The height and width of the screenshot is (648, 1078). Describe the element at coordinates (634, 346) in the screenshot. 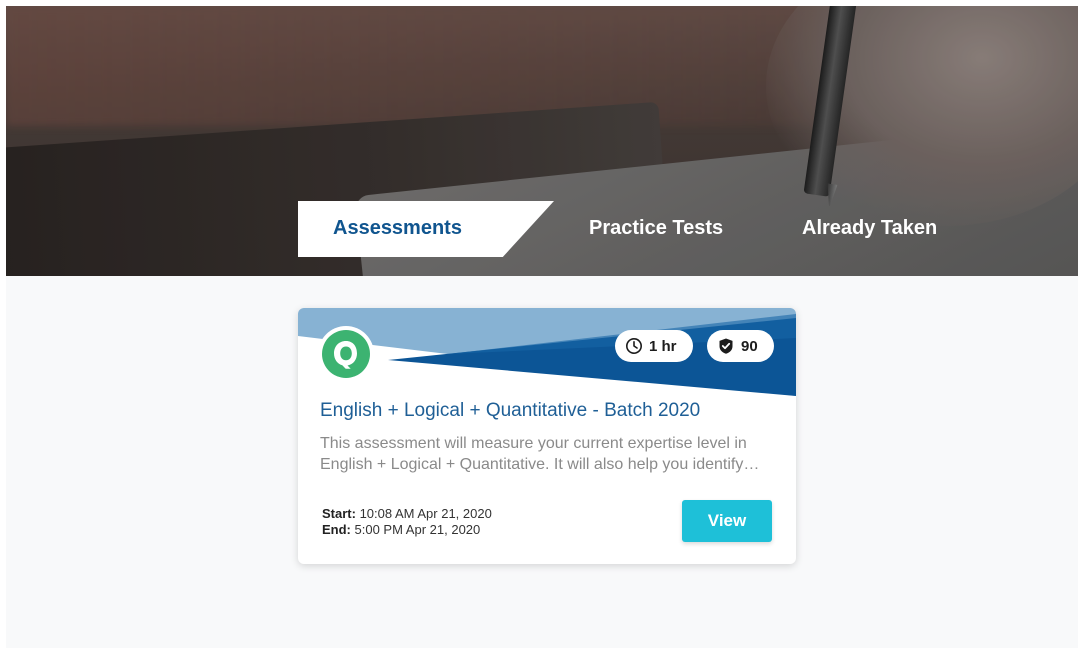

I see `clock-icon` at that location.